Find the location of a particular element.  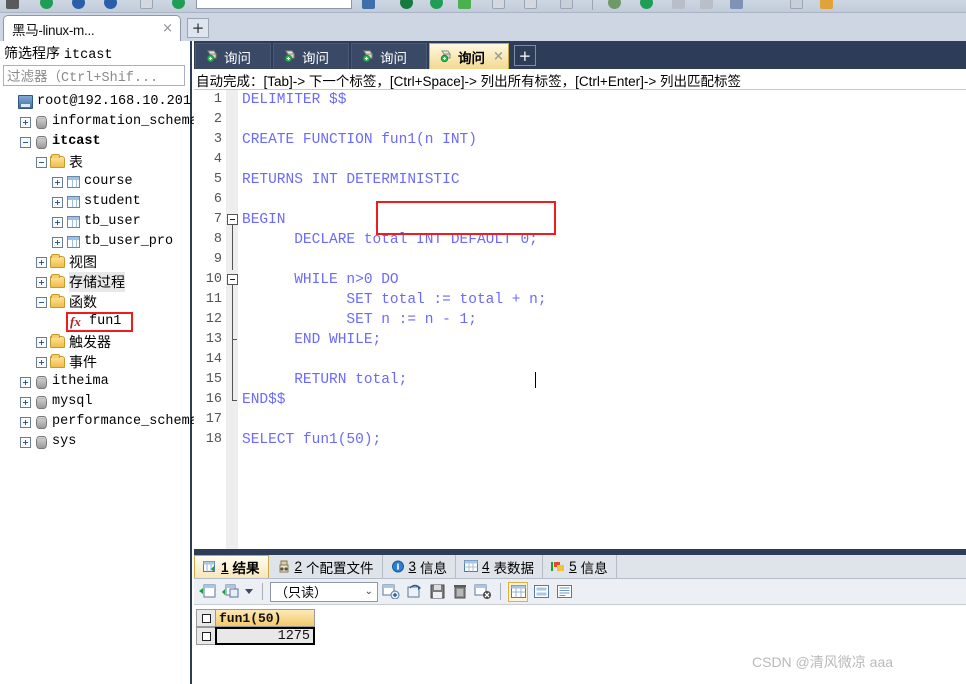

tree-item-tb_user: tb_user is located at coordinates (96, 222).